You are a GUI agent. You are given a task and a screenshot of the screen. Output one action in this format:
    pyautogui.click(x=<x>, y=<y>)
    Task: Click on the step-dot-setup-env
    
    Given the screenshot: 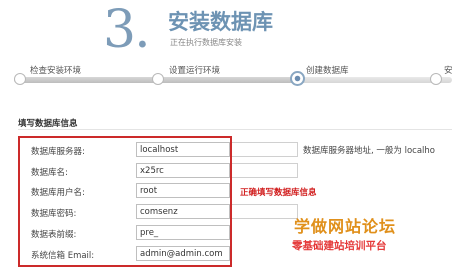 What is the action you would take?
    pyautogui.click(x=158, y=79)
    